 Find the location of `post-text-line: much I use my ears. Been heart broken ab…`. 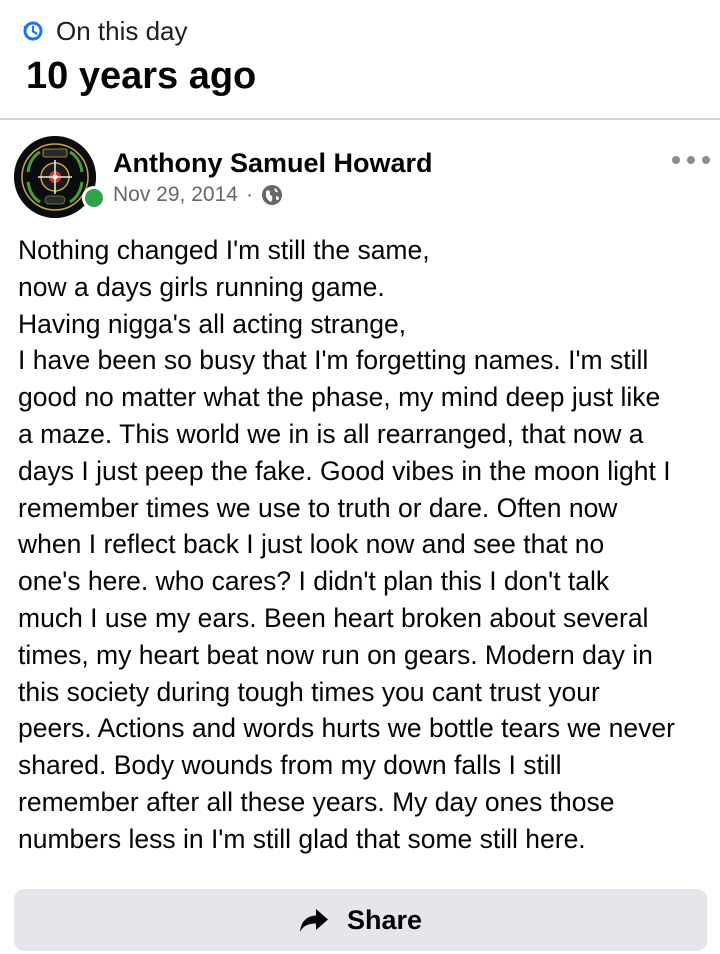

post-text-line: much I use my ears. Been heart broken ab… is located at coordinates (333, 617).